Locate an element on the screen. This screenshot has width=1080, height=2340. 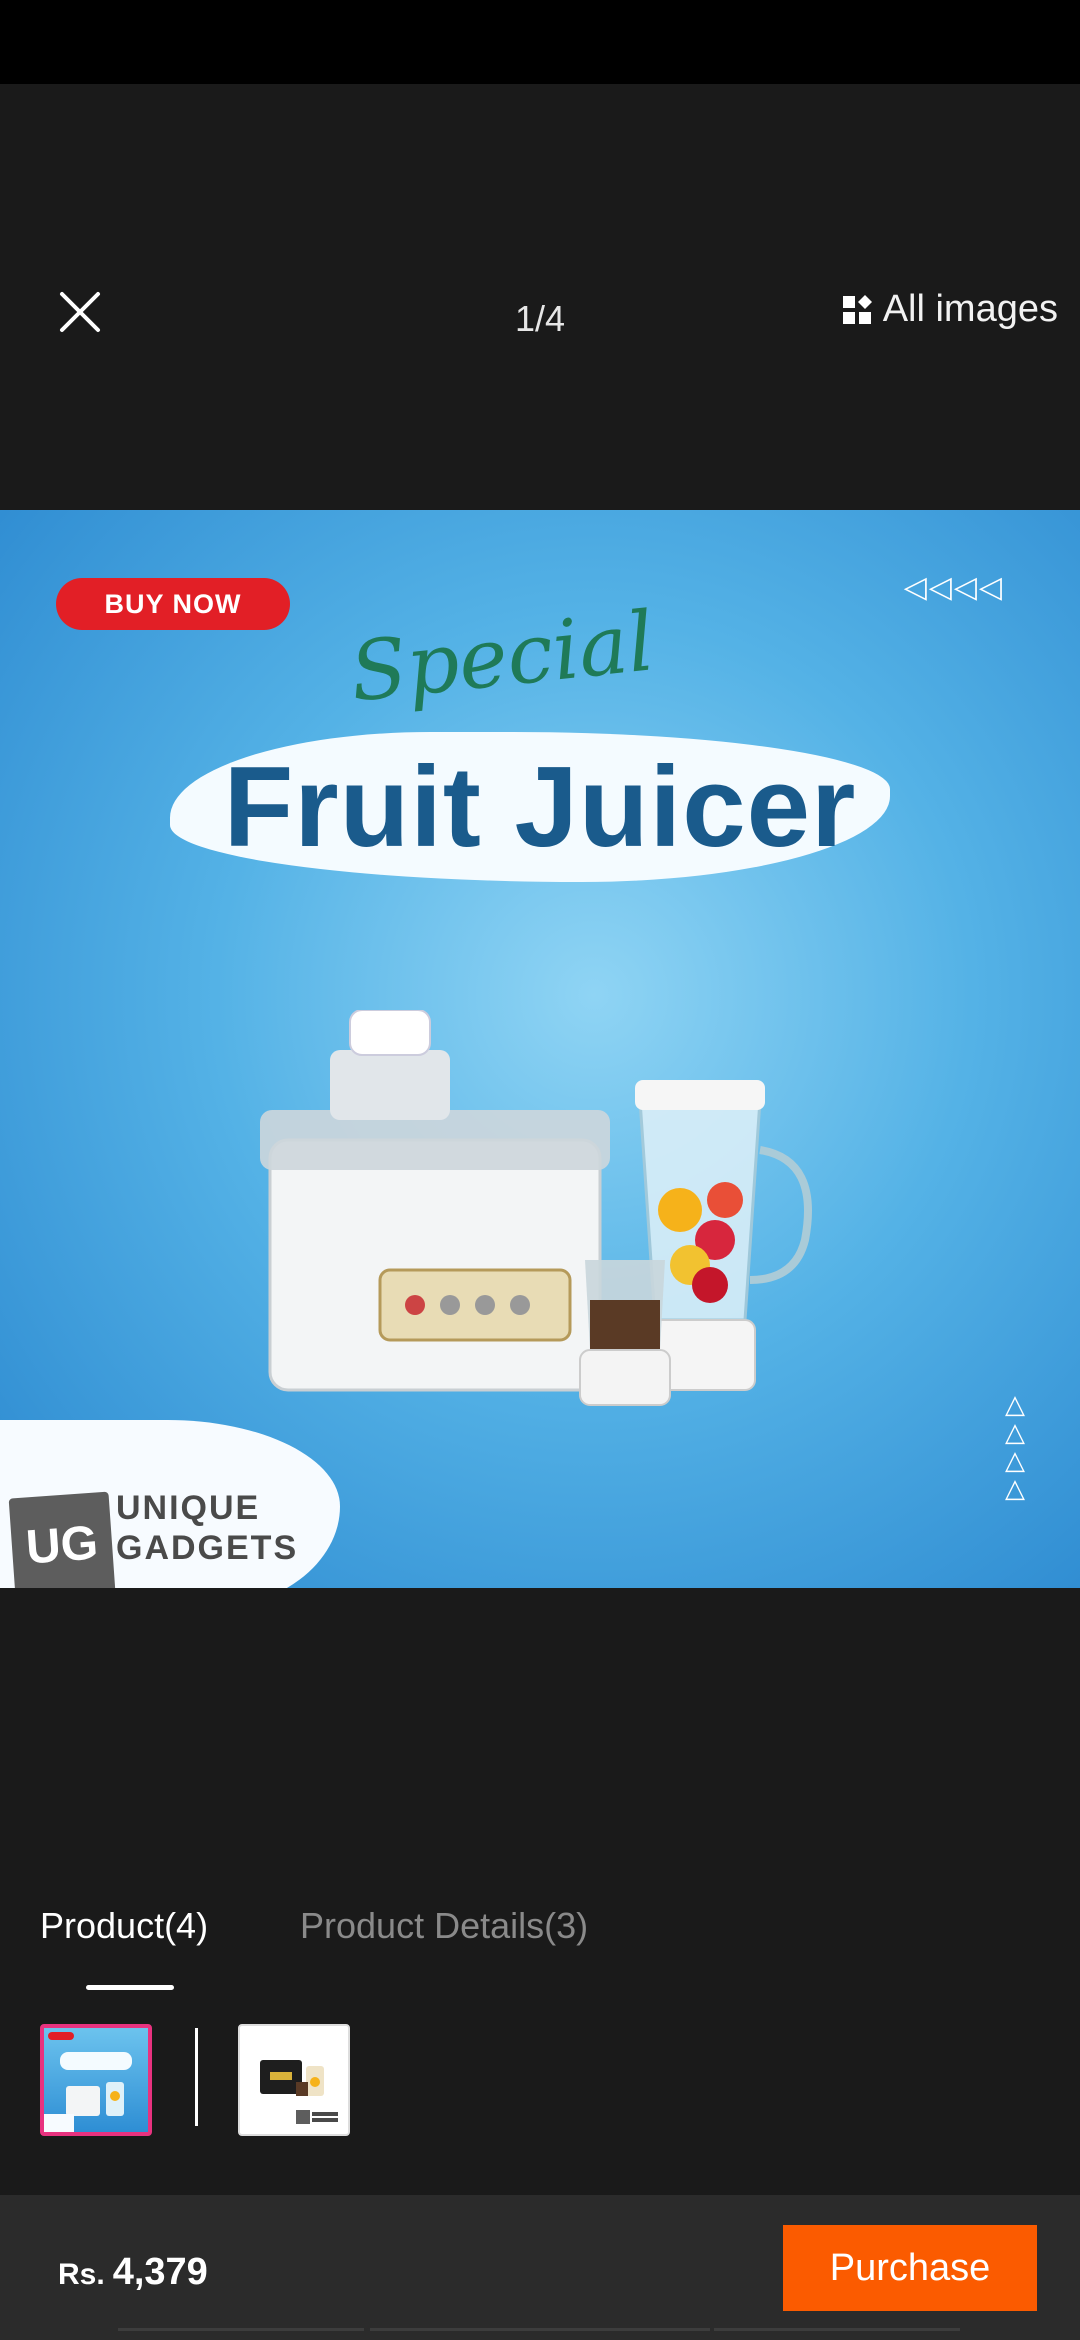
all-images-label: All images is located at coordinates (970, 309).